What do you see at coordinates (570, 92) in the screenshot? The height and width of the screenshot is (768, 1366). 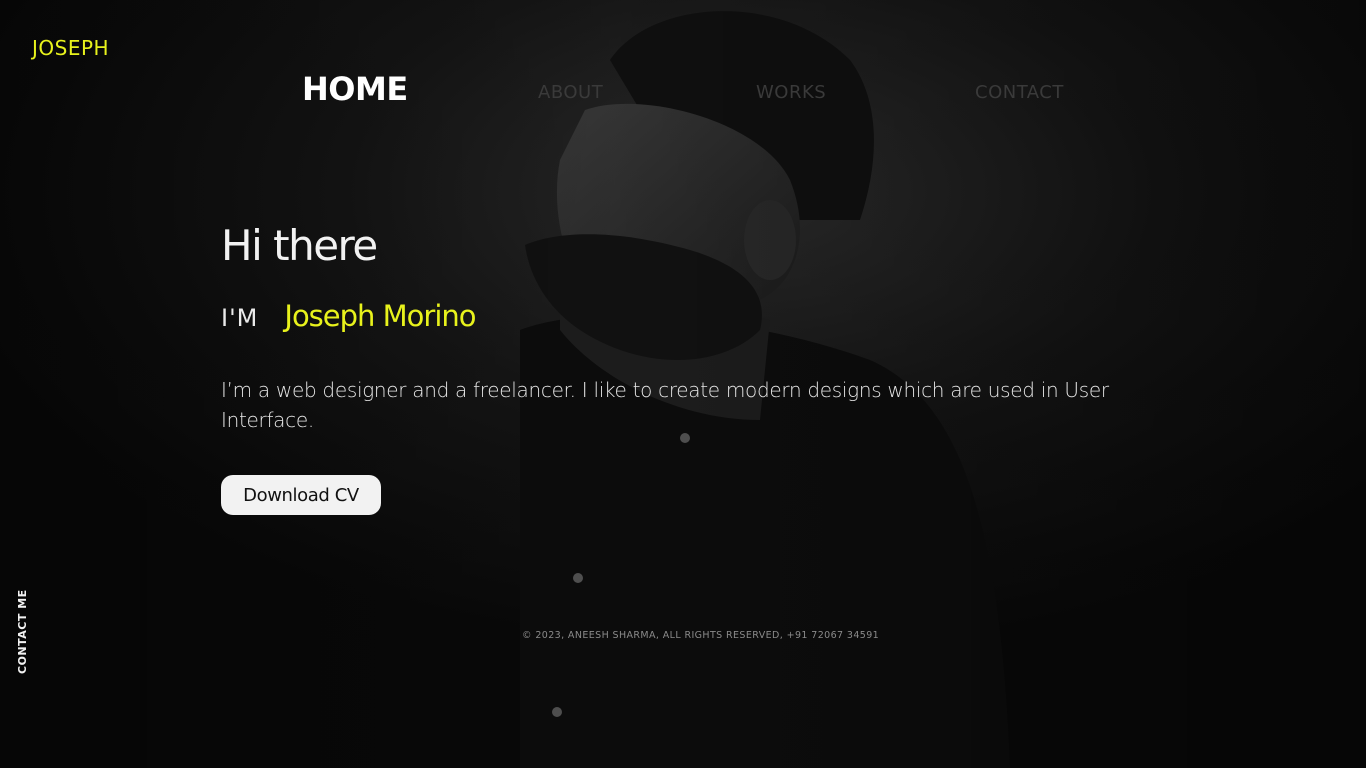 I see `nav-item-about: ABOUT` at bounding box center [570, 92].